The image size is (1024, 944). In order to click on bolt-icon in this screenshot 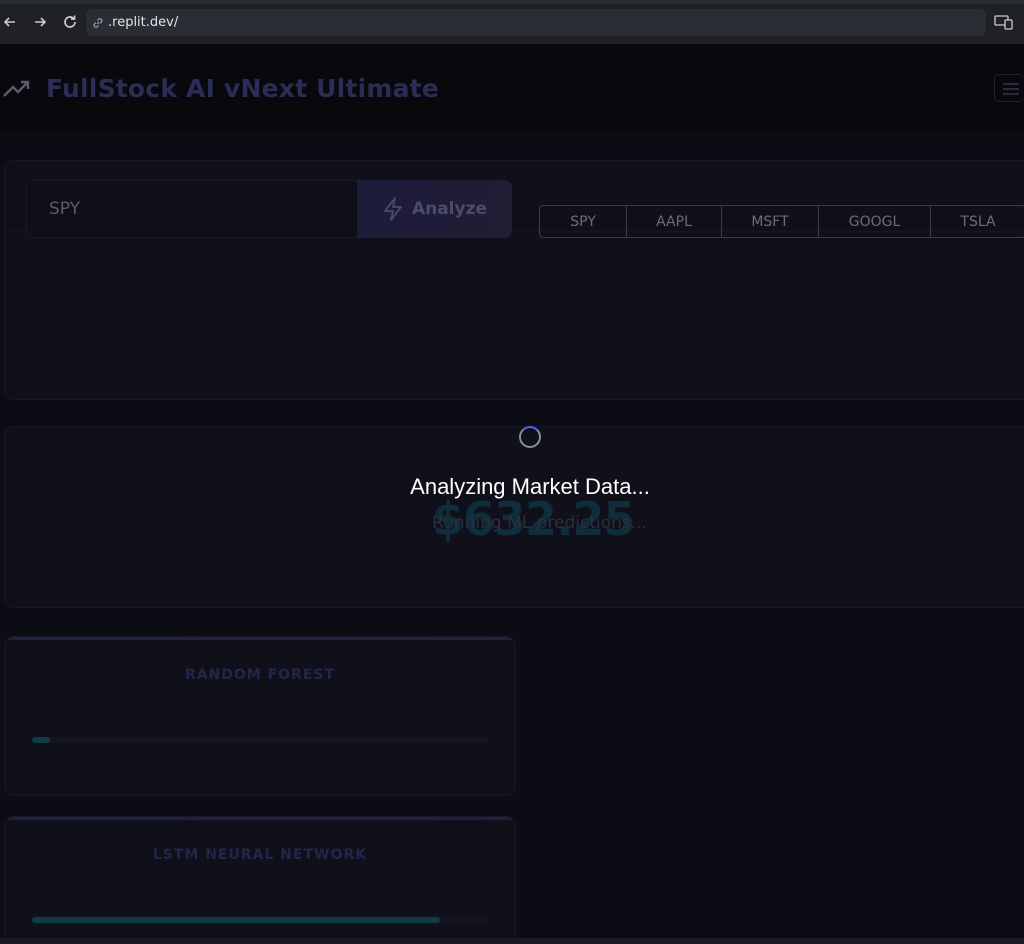, I will do `click(393, 209)`.